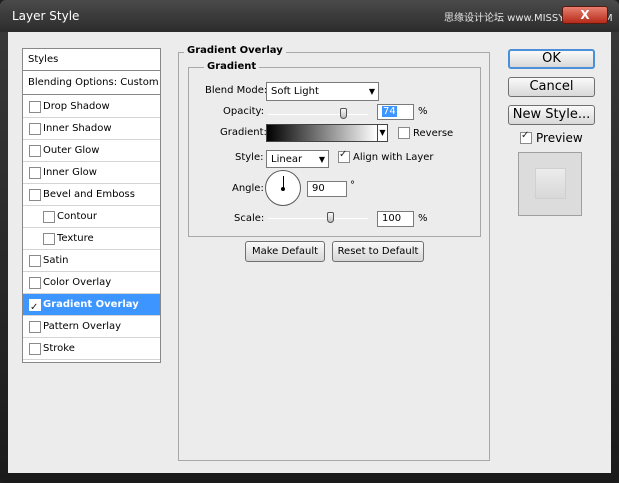 The image size is (619, 483). I want to click on style-item-label: Texture, so click(75, 238).